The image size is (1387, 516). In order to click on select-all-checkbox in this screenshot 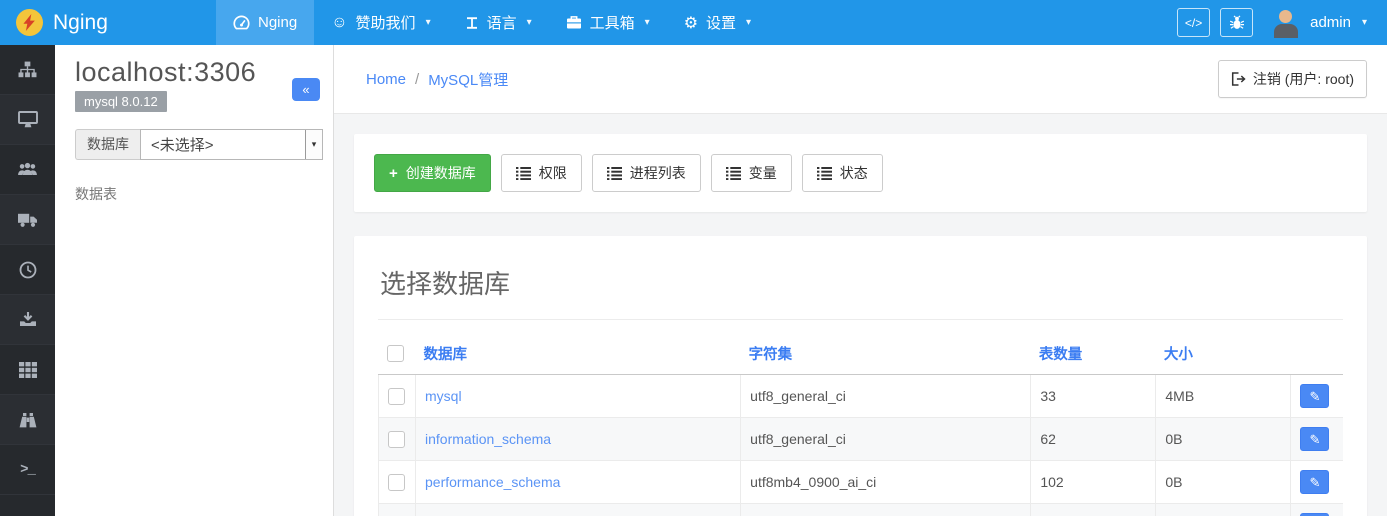, I will do `click(395, 353)`.